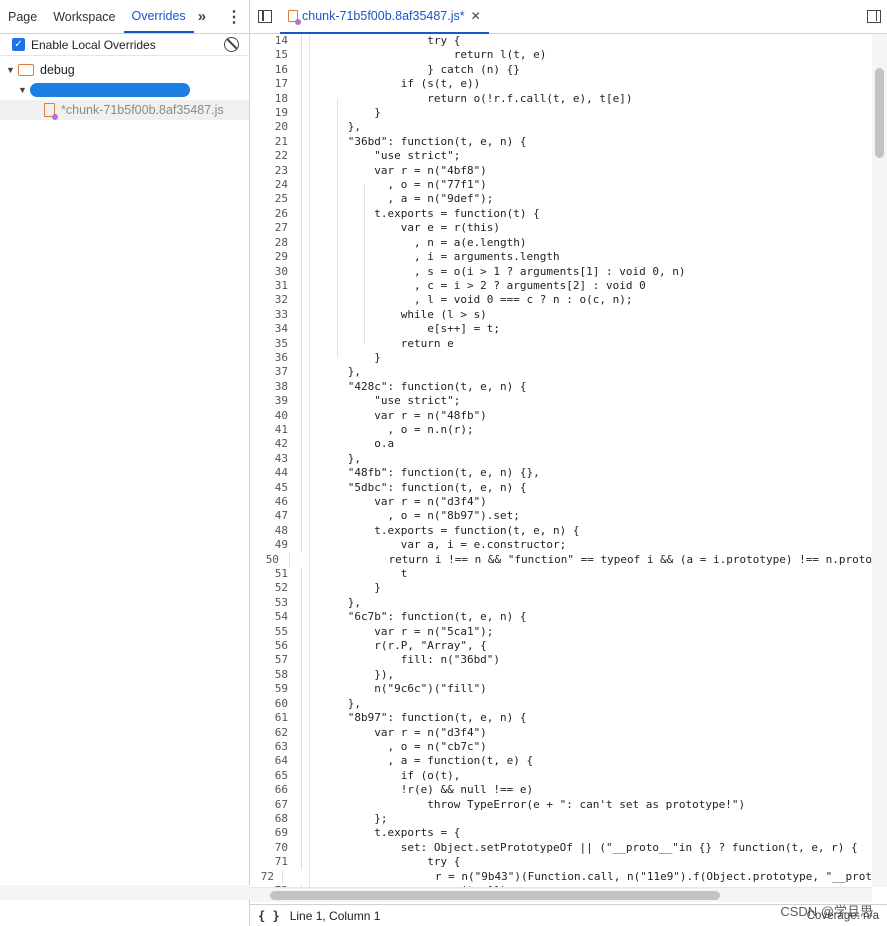 Image resolution: width=887 pixels, height=926 pixels. Describe the element at coordinates (124, 70) in the screenshot. I see `tree-folder-debug: ▼ debug` at that location.